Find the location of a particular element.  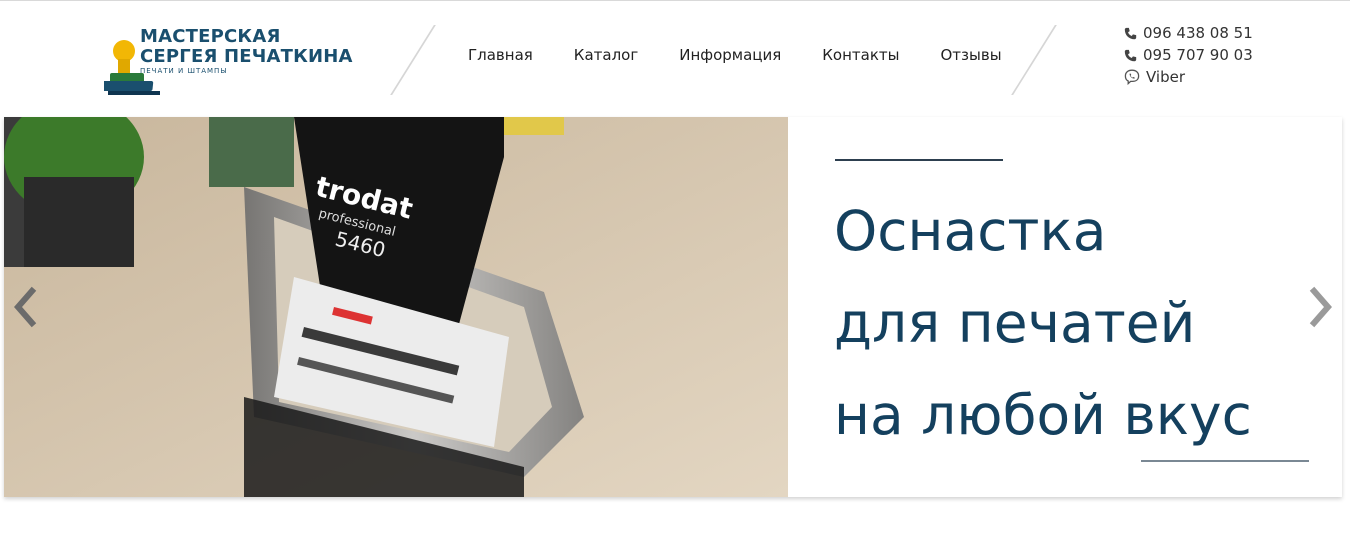

nav-information: Информация is located at coordinates (730, 55).